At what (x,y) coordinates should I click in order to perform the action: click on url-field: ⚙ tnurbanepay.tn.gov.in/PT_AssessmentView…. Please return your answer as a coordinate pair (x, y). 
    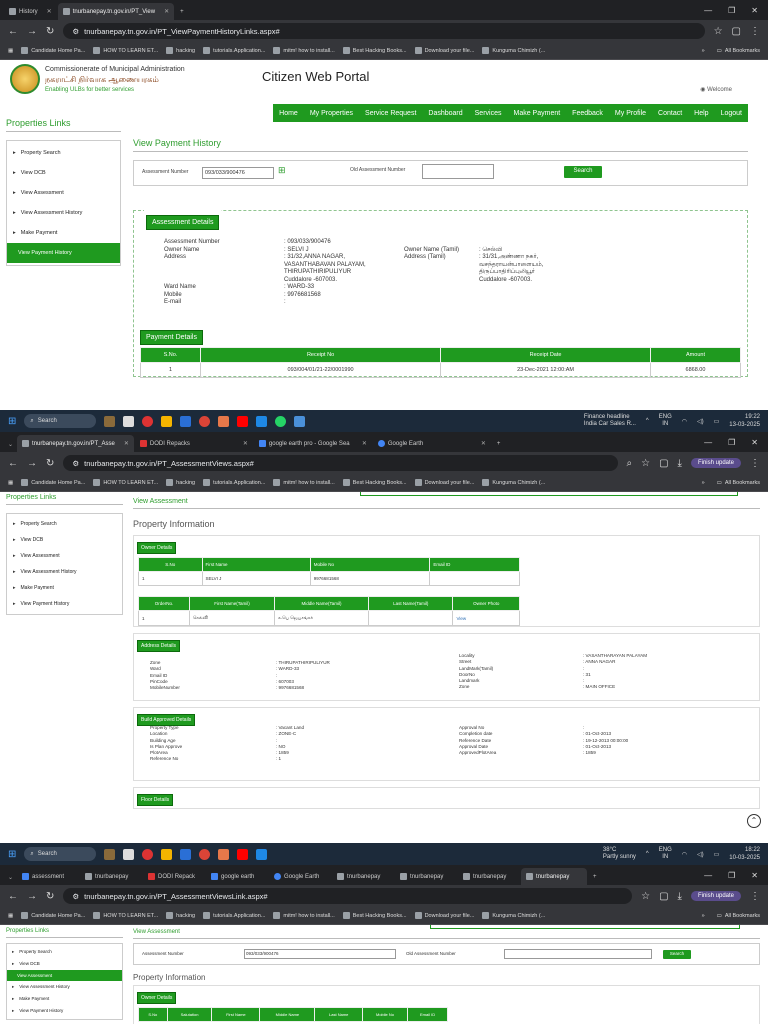
    Looking at the image, I should click on (348, 896).